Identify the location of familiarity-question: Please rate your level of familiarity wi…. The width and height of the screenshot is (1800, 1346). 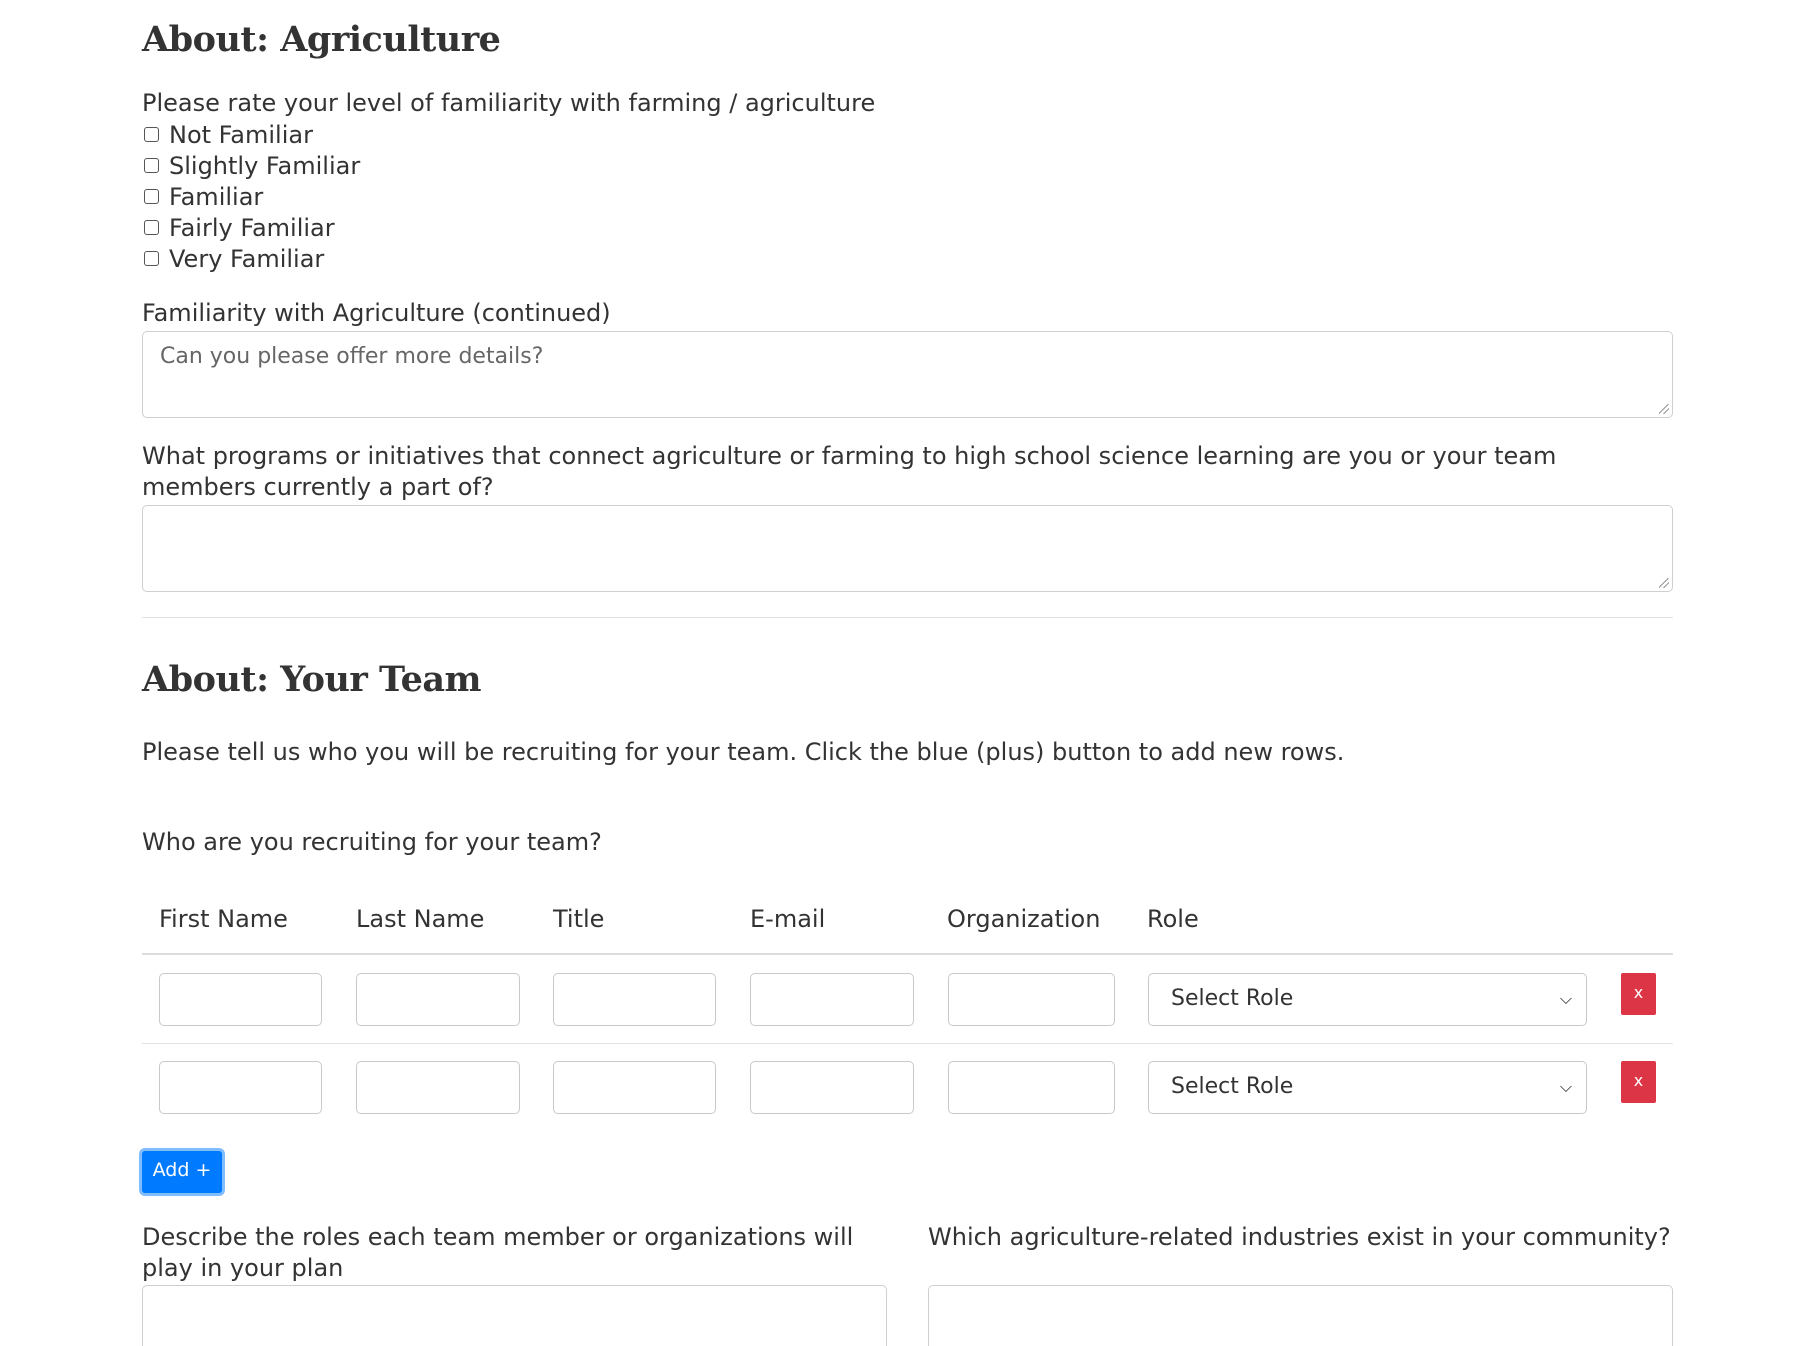
(509, 103).